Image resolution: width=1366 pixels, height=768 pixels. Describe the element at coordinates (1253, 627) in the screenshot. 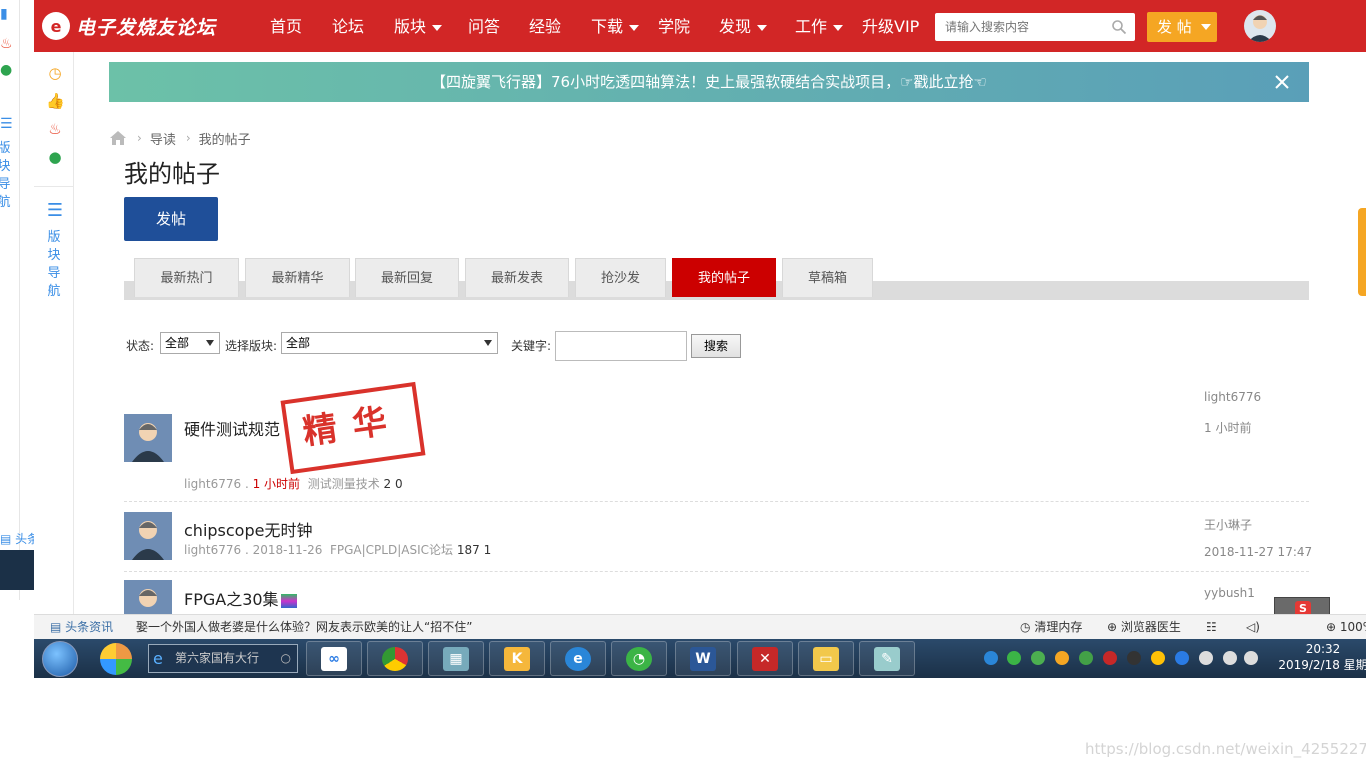

I see `speaker-icon: ◁)` at that location.